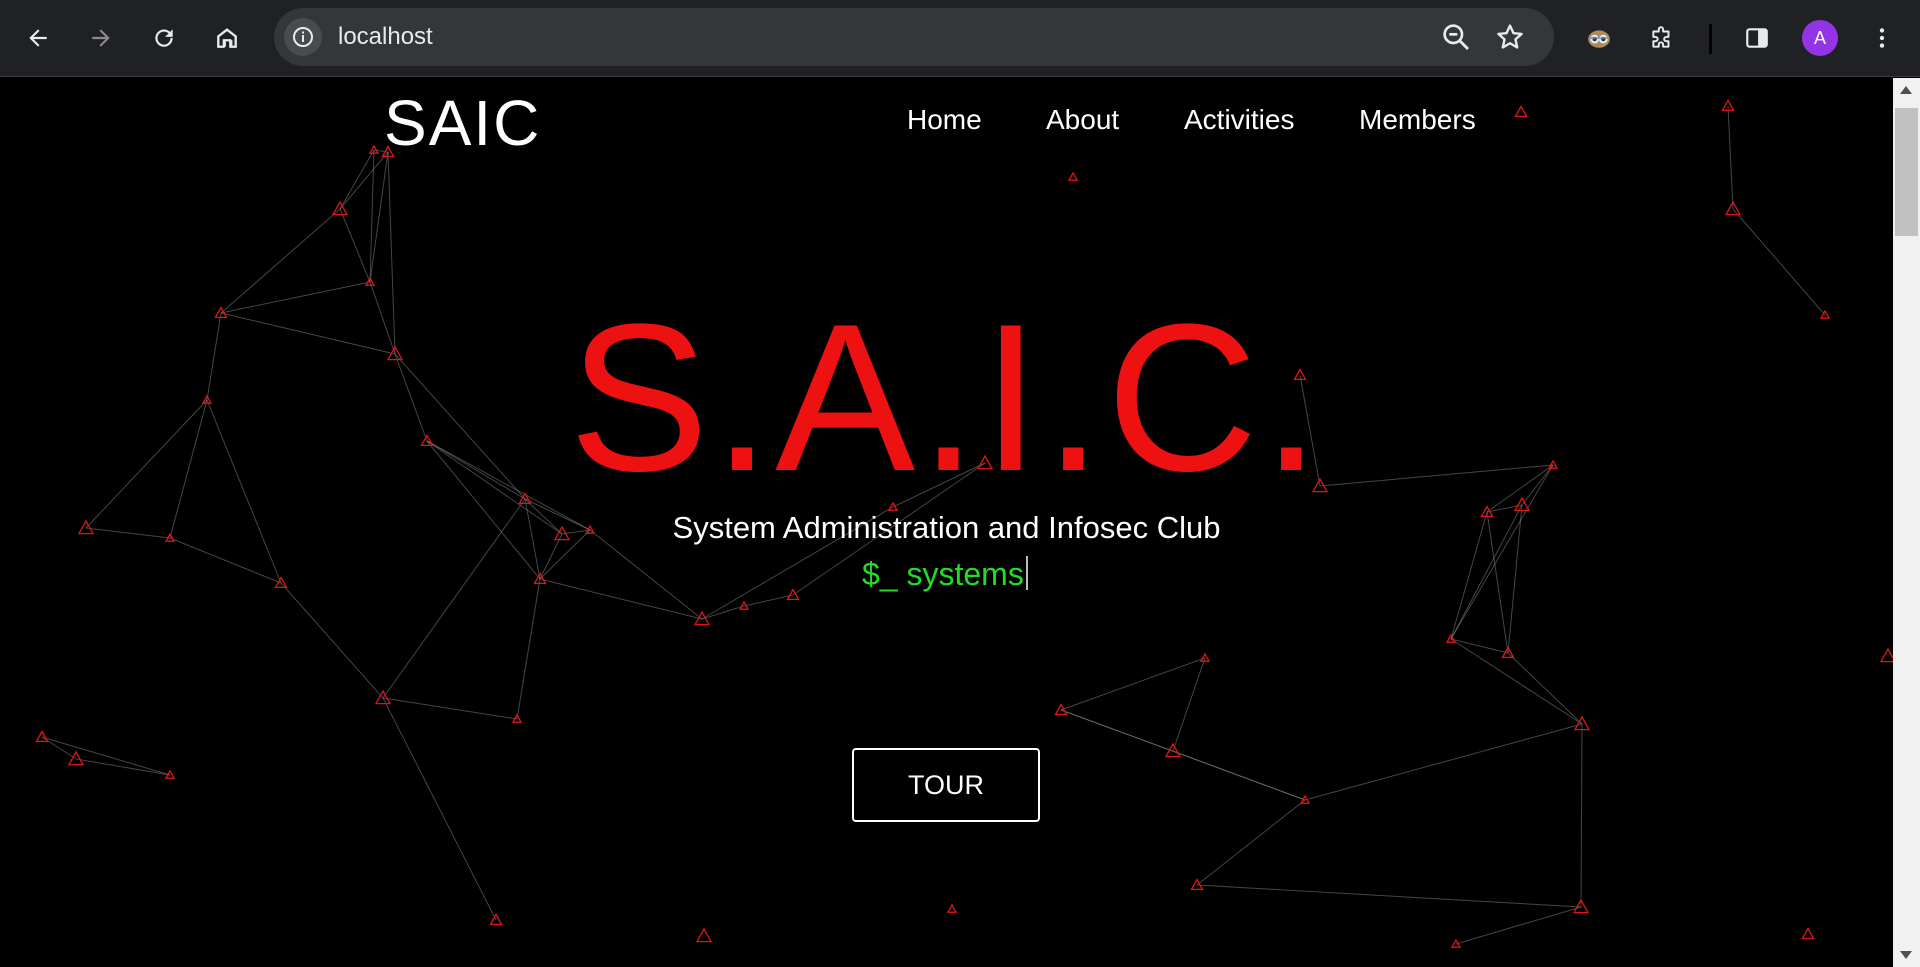 Image resolution: width=1920 pixels, height=967 pixels. I want to click on site-info-icon, so click(303, 37).